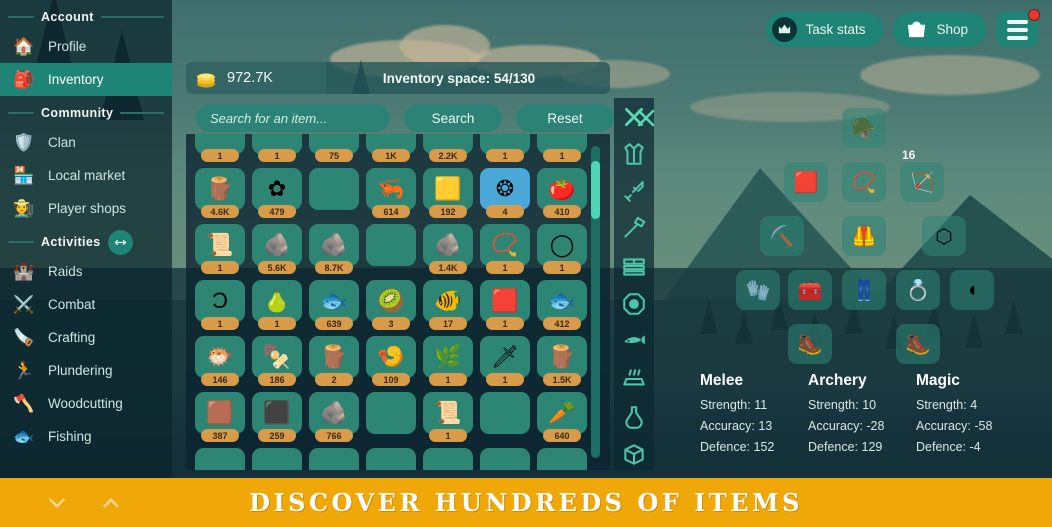 The height and width of the screenshot is (527, 1052). What do you see at coordinates (634, 342) in the screenshot?
I see `filter-fish` at bounding box center [634, 342].